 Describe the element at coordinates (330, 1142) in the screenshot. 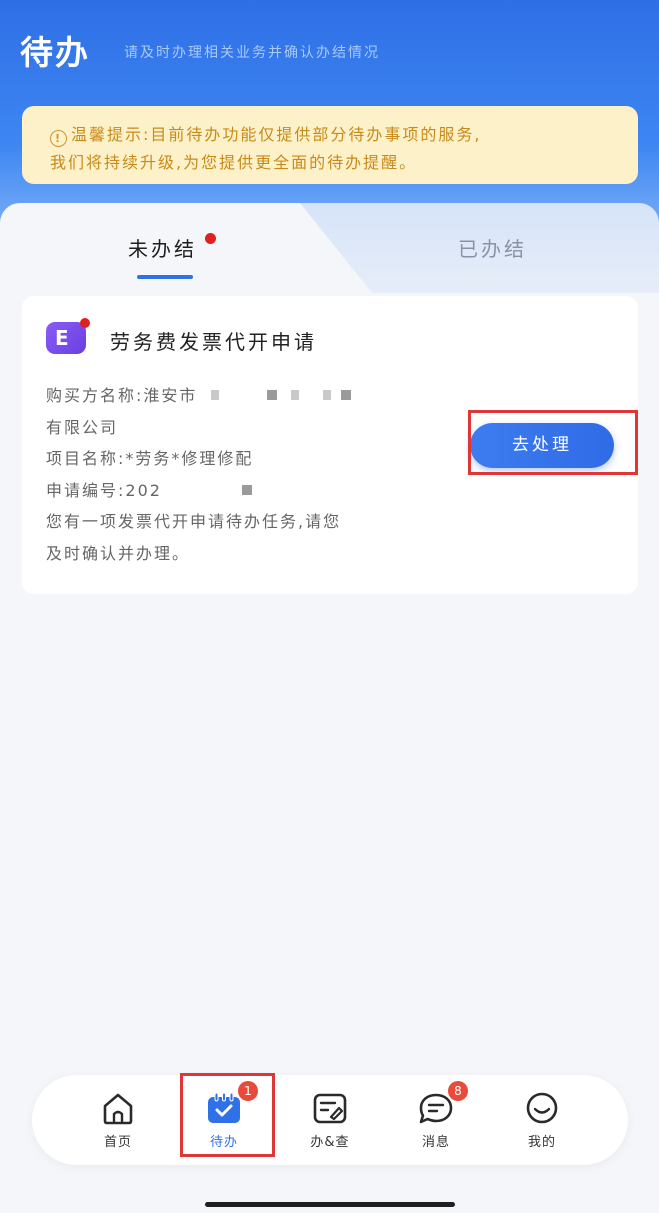

I see `tabbar-label-handle-query: 办&查` at that location.